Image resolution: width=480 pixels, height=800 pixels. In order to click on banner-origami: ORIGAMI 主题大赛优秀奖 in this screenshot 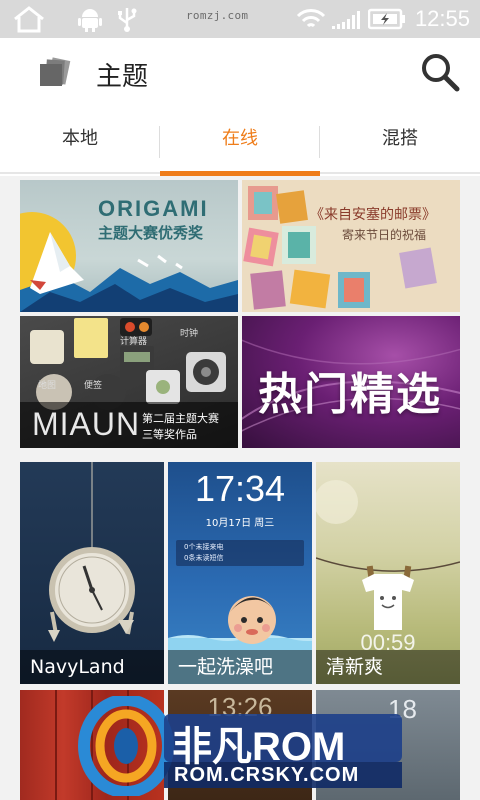, I will do `click(129, 246)`.